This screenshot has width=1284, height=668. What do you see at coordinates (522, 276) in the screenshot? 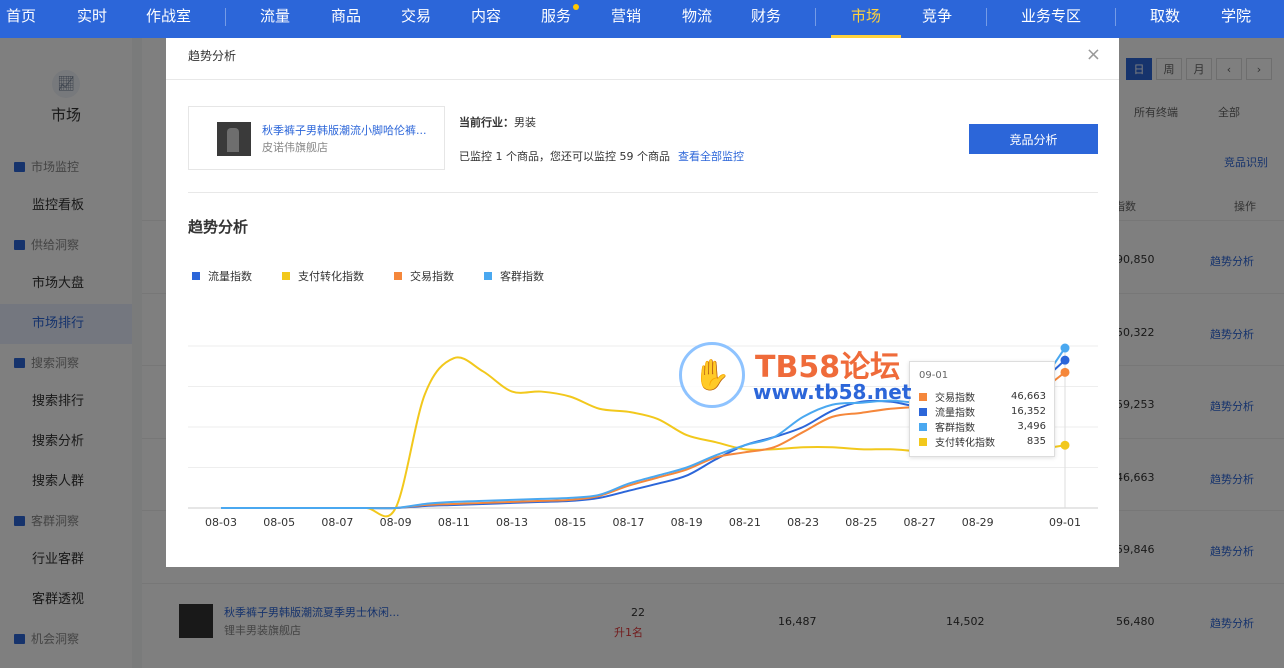
I see `legend-label: 客群指数` at bounding box center [522, 276].